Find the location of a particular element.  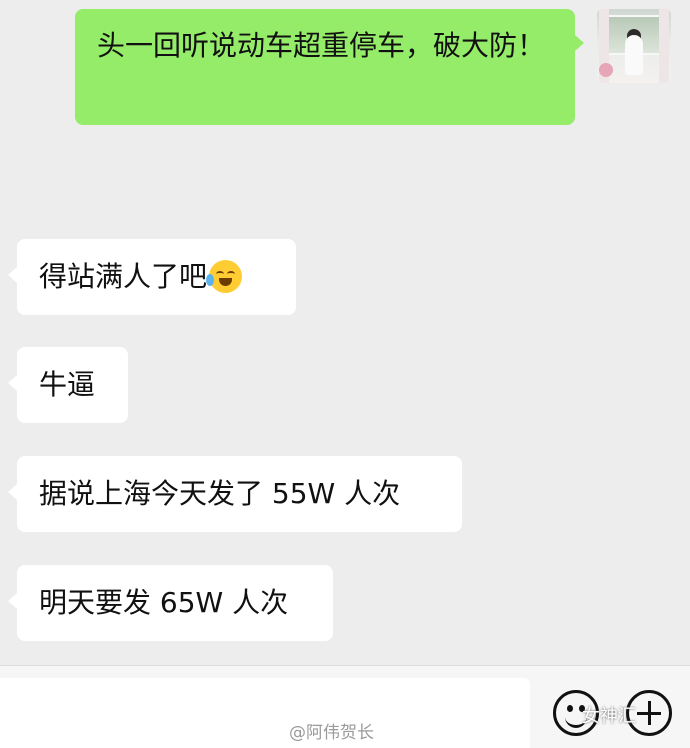

message-text: 得站满人了吧 is located at coordinates (123, 276).